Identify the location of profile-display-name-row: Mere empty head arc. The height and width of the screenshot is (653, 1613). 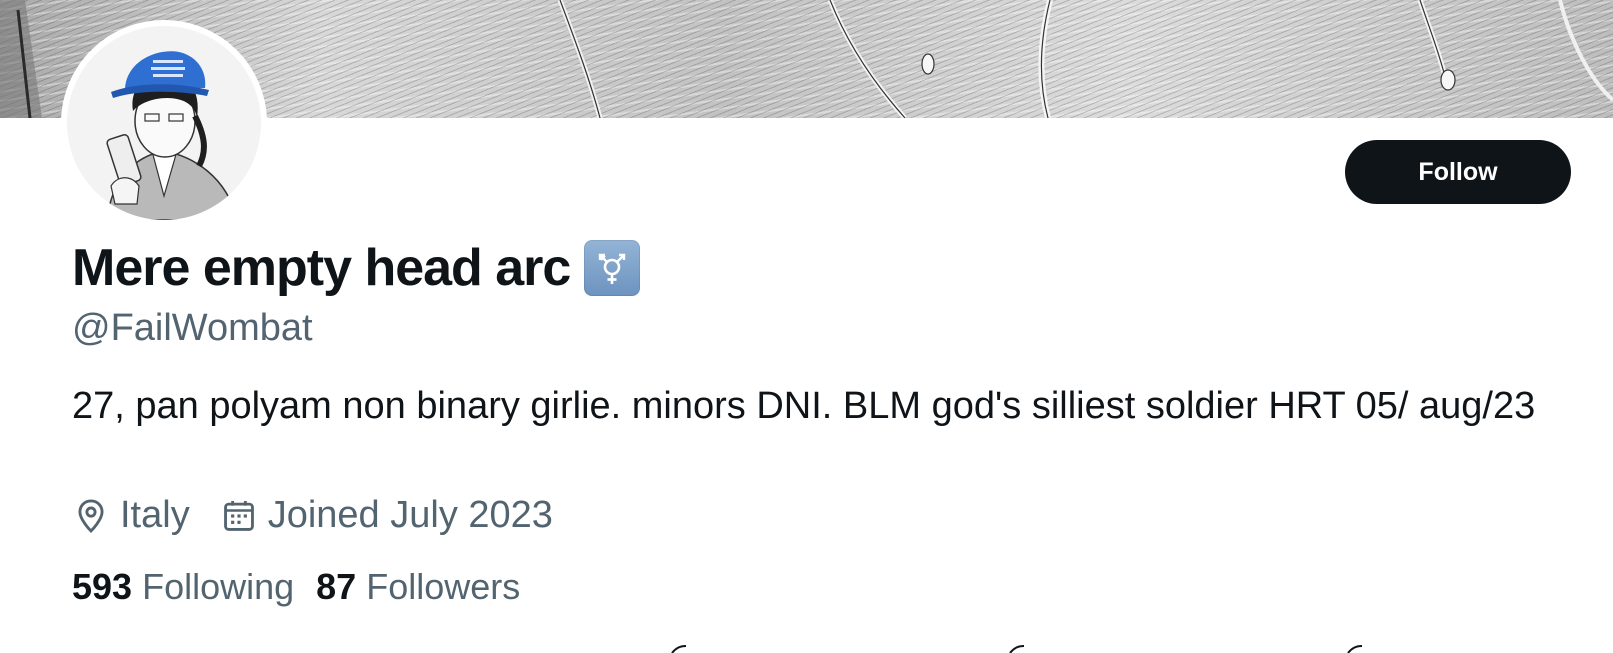
(356, 268).